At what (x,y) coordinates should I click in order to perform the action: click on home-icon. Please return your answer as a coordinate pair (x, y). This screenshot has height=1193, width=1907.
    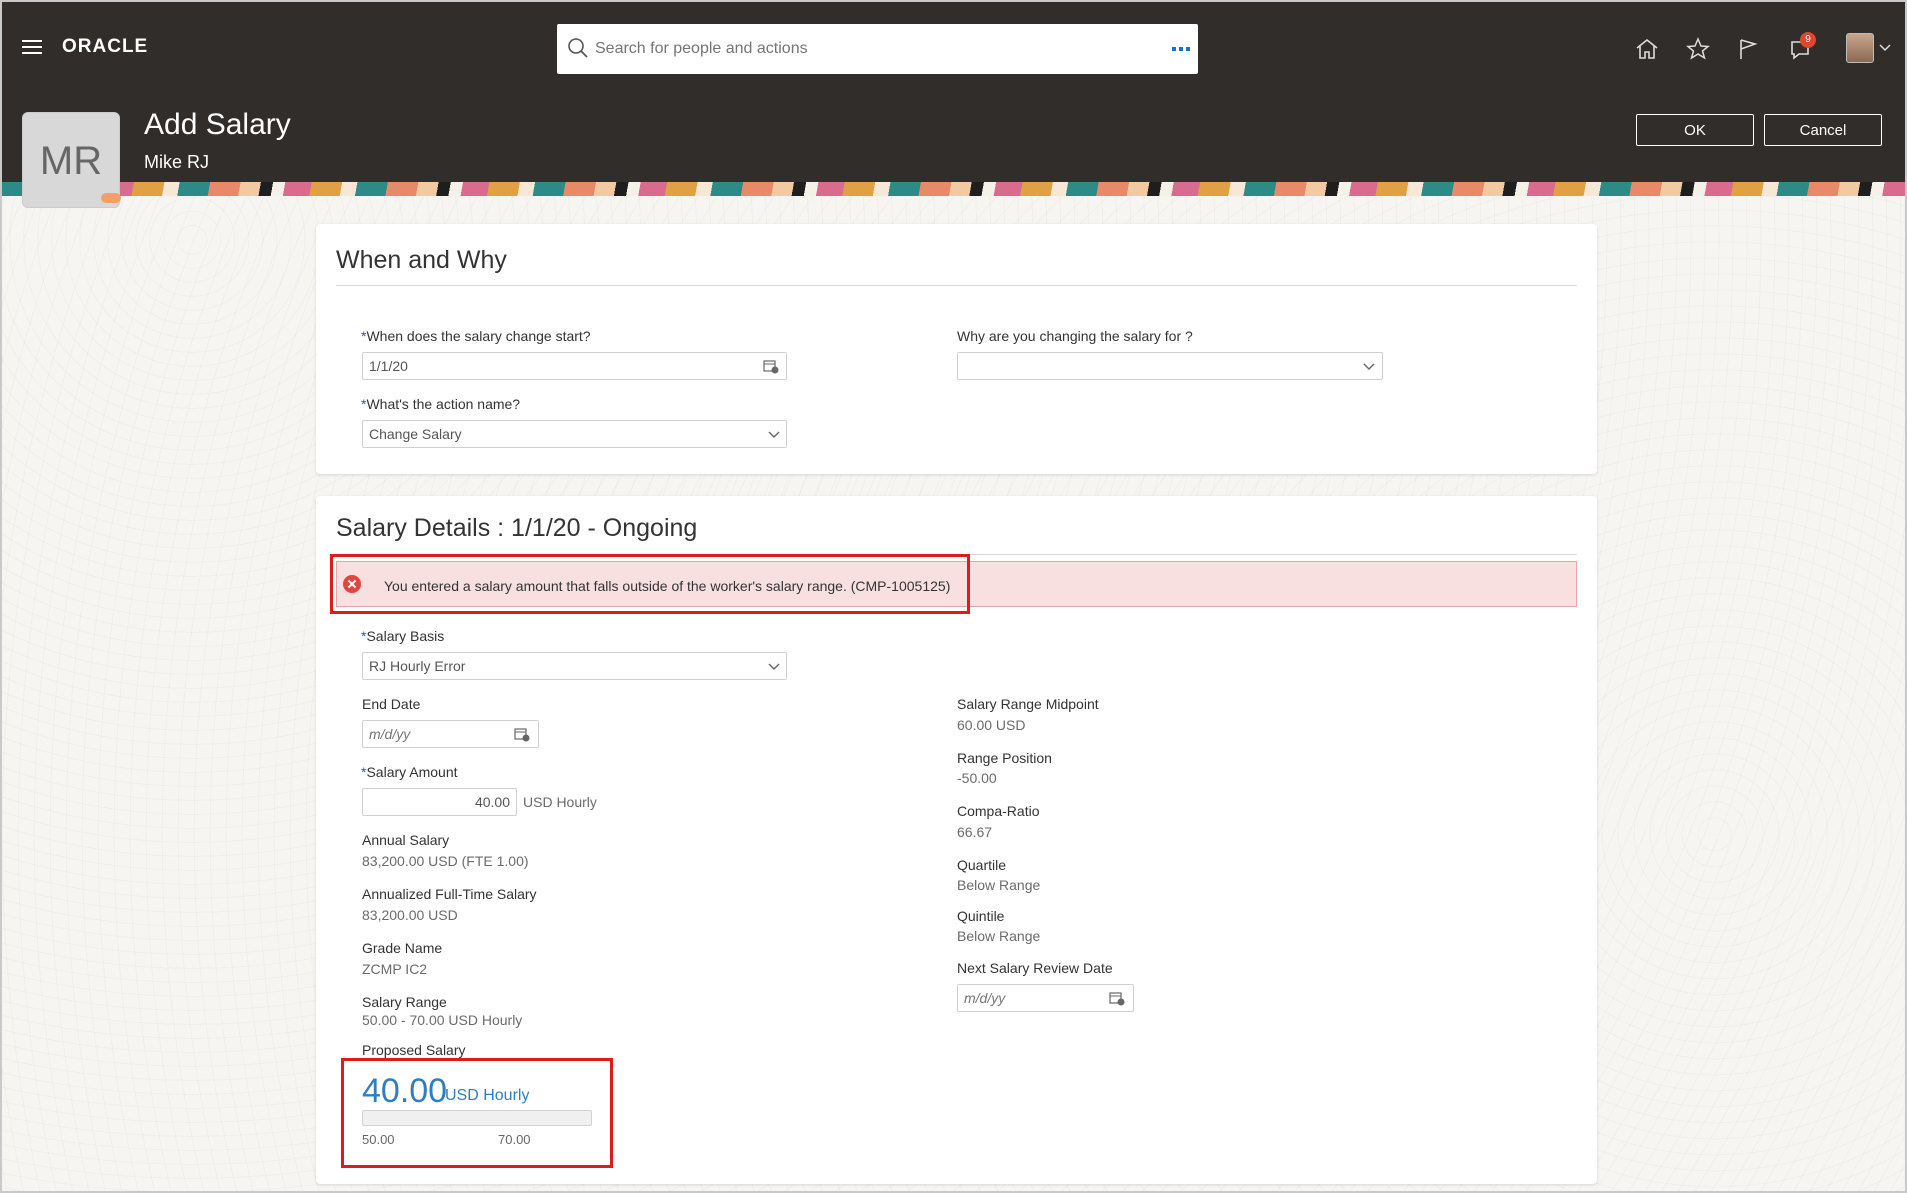
    Looking at the image, I should click on (1647, 49).